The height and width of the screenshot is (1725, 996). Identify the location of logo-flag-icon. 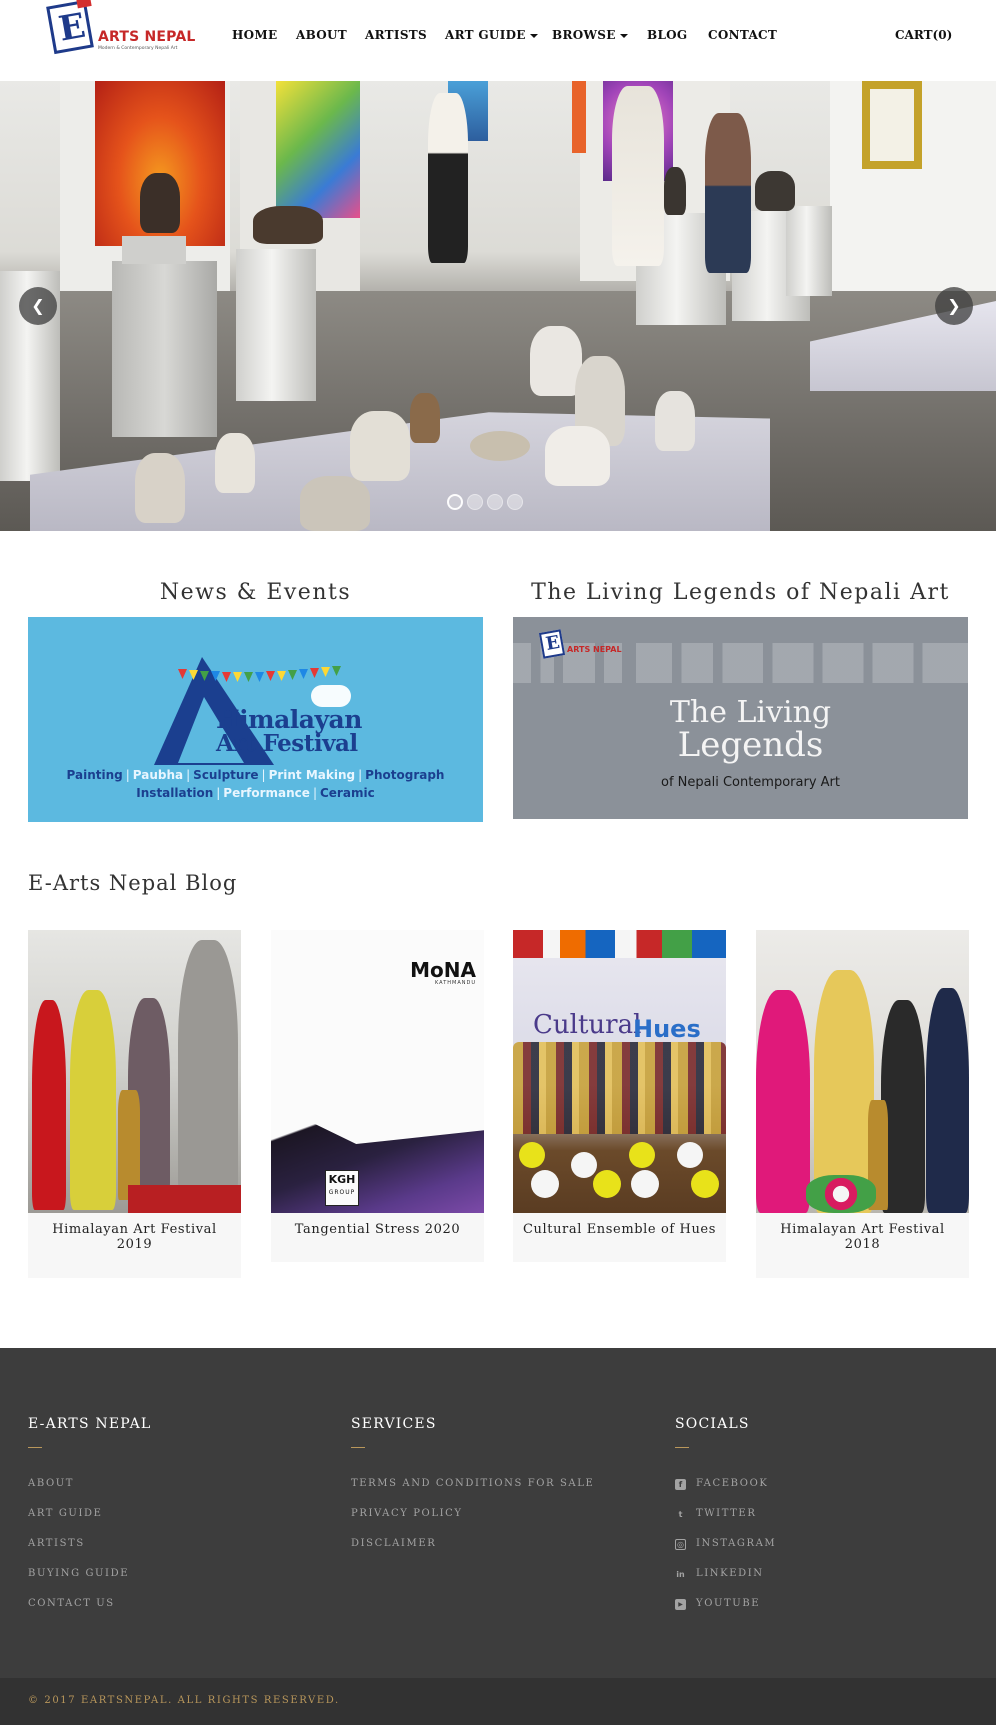
(84, 4).